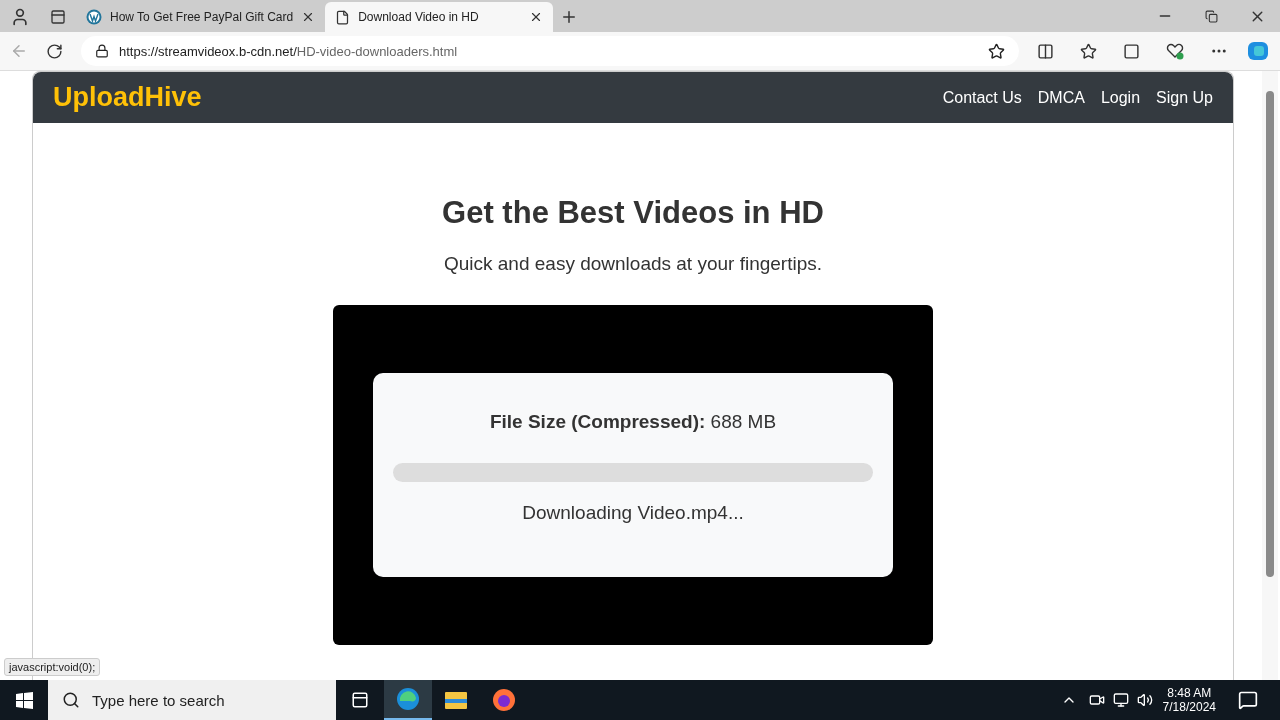  I want to click on wordpress-icon, so click(94, 17).